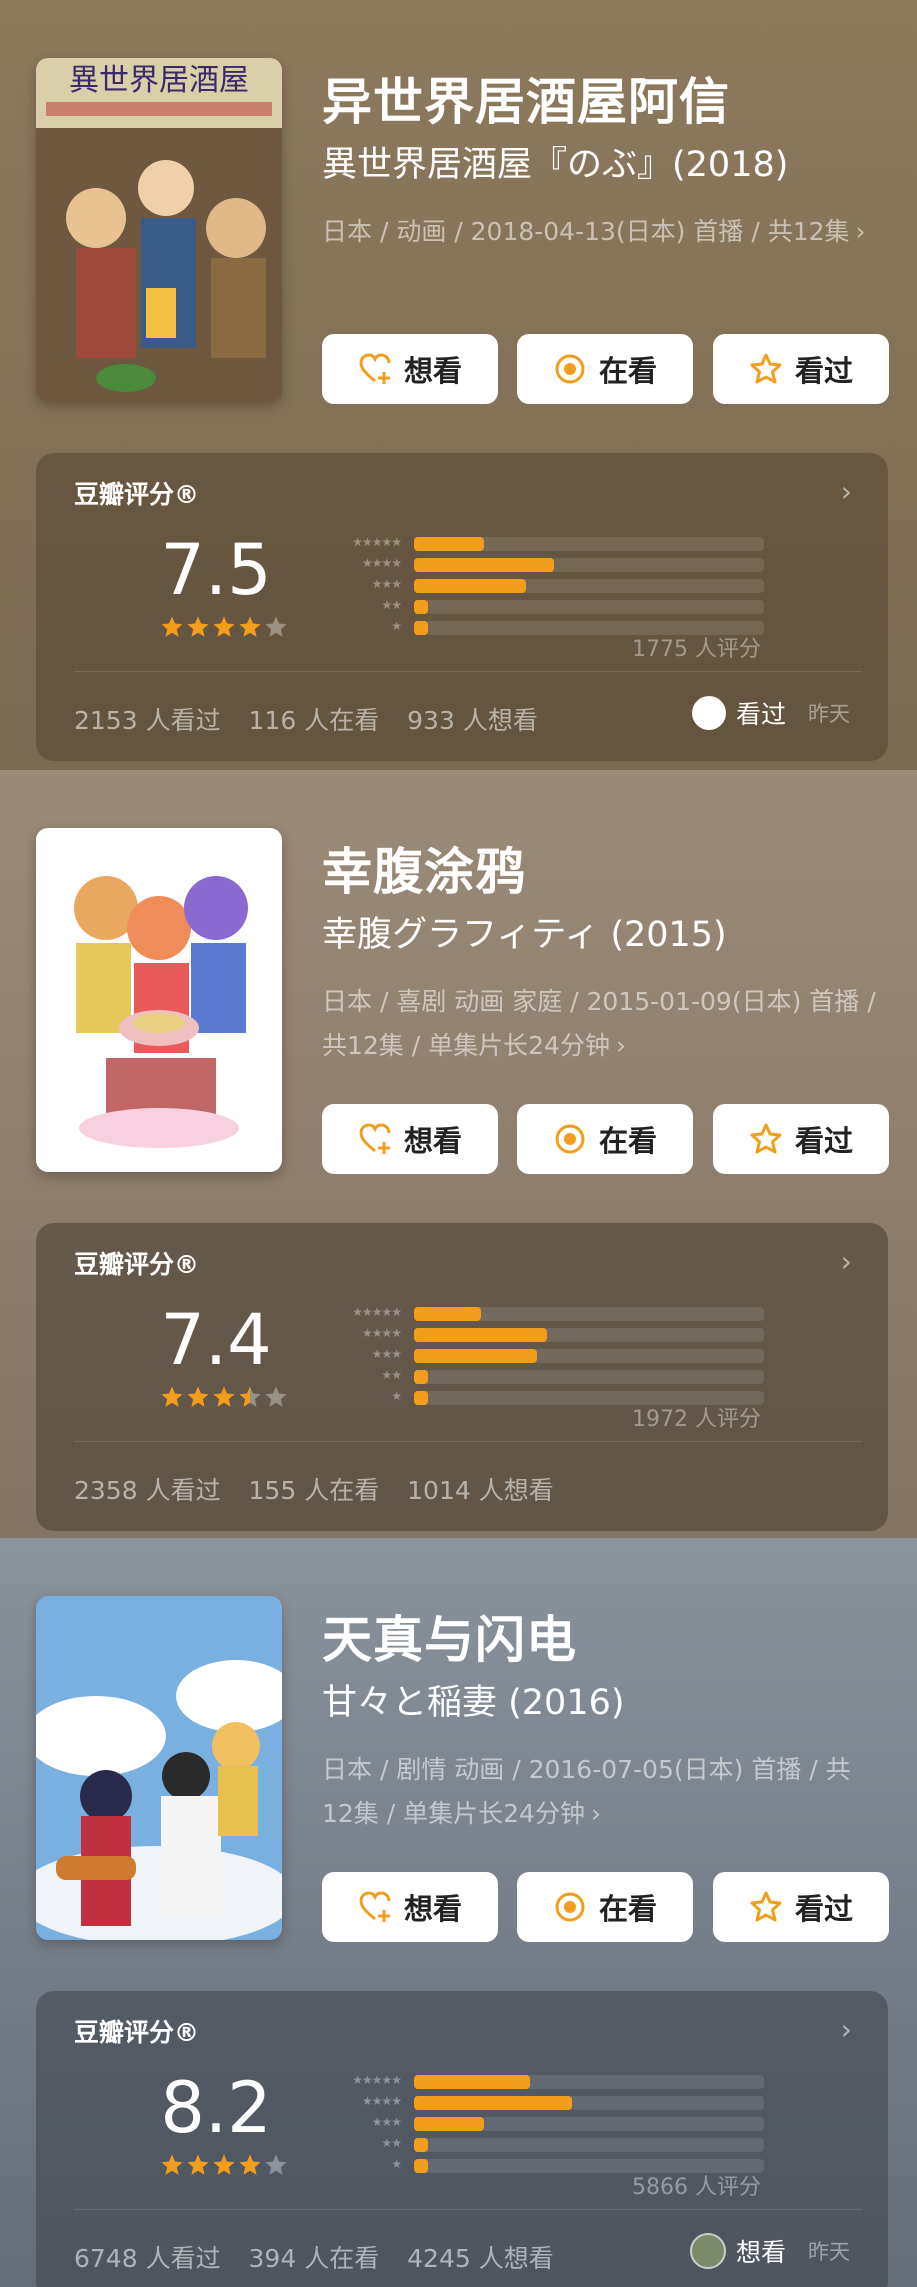 Image resolution: width=917 pixels, height=2287 pixels. Describe the element at coordinates (314, 720) in the screenshot. I see `watching-count: 116 人在看` at that location.